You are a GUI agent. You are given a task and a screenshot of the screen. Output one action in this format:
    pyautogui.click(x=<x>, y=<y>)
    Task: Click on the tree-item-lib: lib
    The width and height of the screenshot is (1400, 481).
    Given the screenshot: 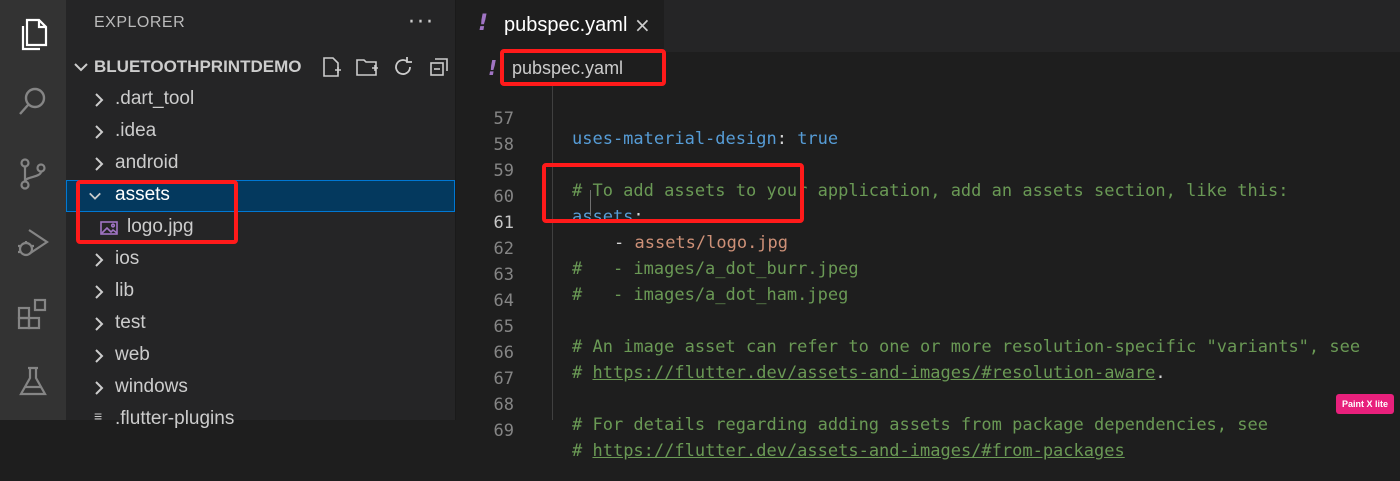 What is the action you would take?
    pyautogui.click(x=260, y=292)
    